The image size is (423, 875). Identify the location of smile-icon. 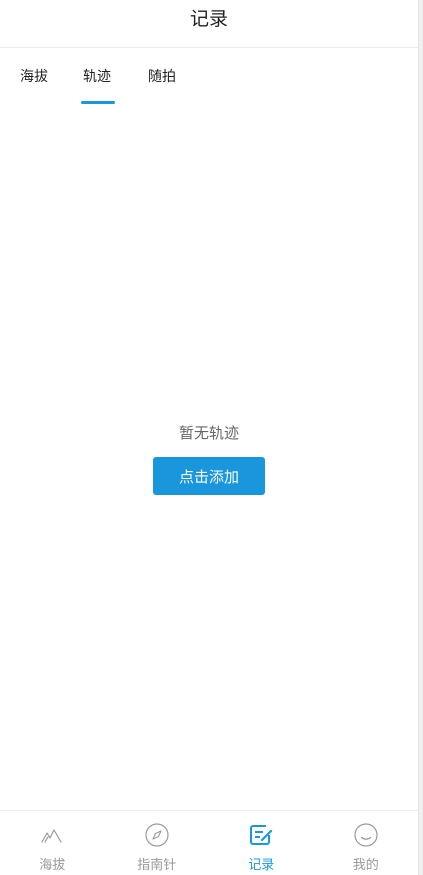
(366, 835).